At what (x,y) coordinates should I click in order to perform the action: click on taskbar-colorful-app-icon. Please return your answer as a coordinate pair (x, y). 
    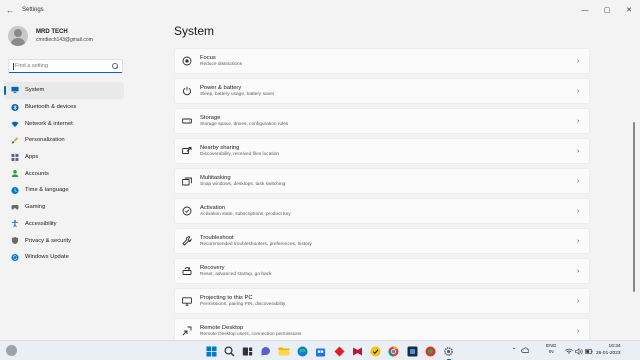
    Looking at the image, I should click on (431, 351).